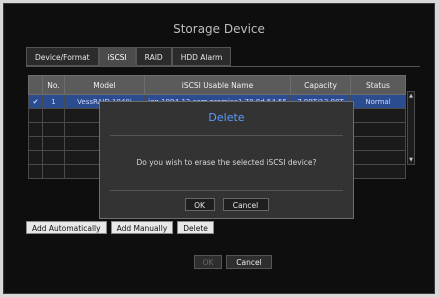 The image size is (439, 297). Describe the element at coordinates (208, 262) in the screenshot. I see `ok-button: OK` at that location.